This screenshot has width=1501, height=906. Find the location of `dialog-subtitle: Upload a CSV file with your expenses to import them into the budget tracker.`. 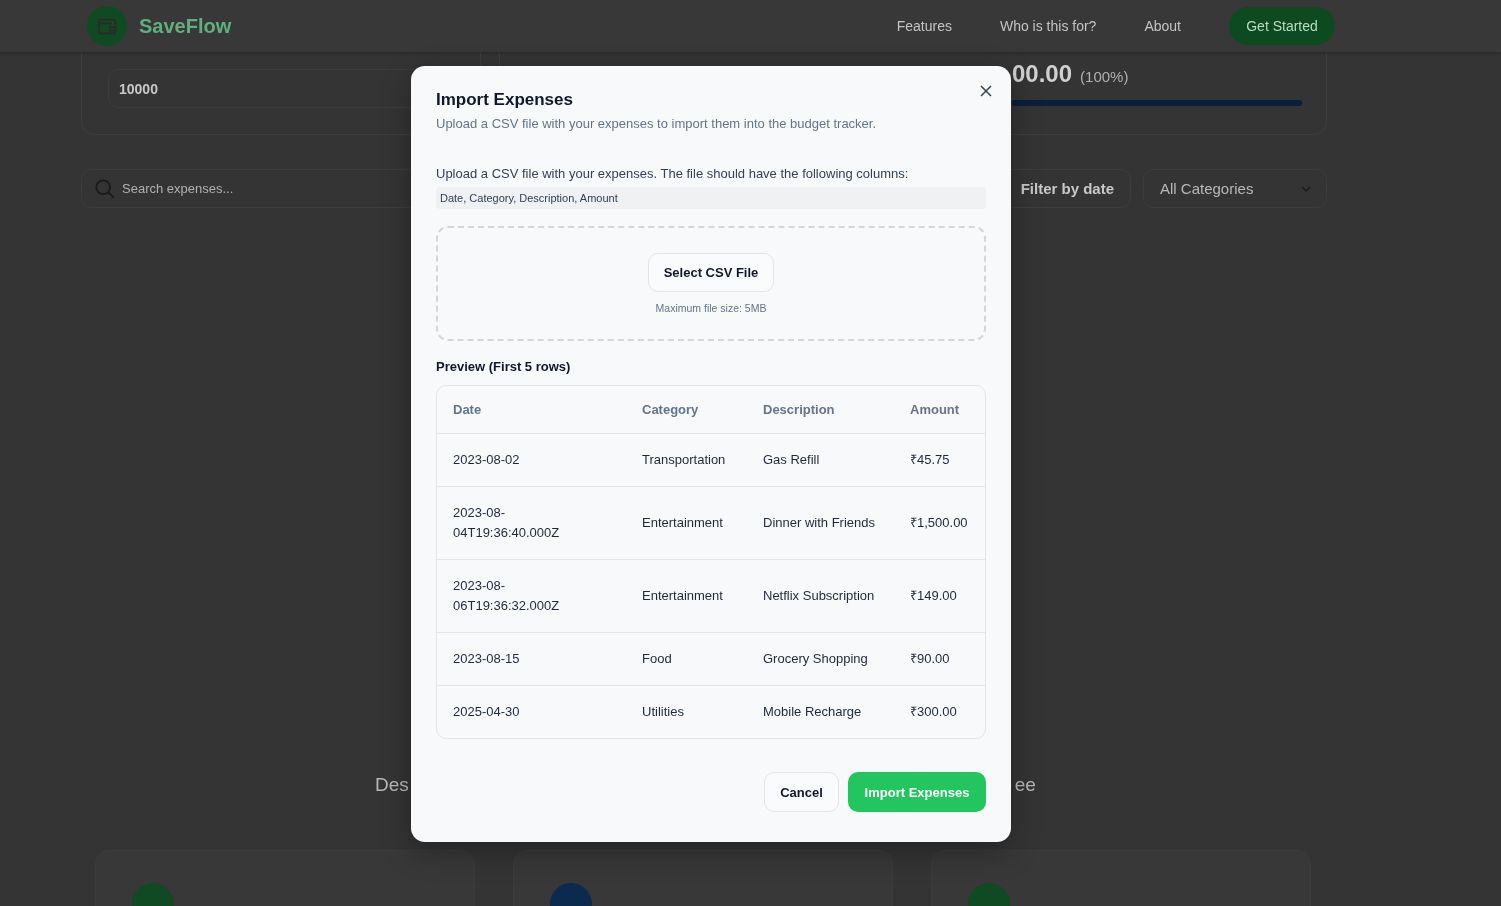

dialog-subtitle: Upload a CSV file with your expenses to import them into the budget tracker. is located at coordinates (657, 123).